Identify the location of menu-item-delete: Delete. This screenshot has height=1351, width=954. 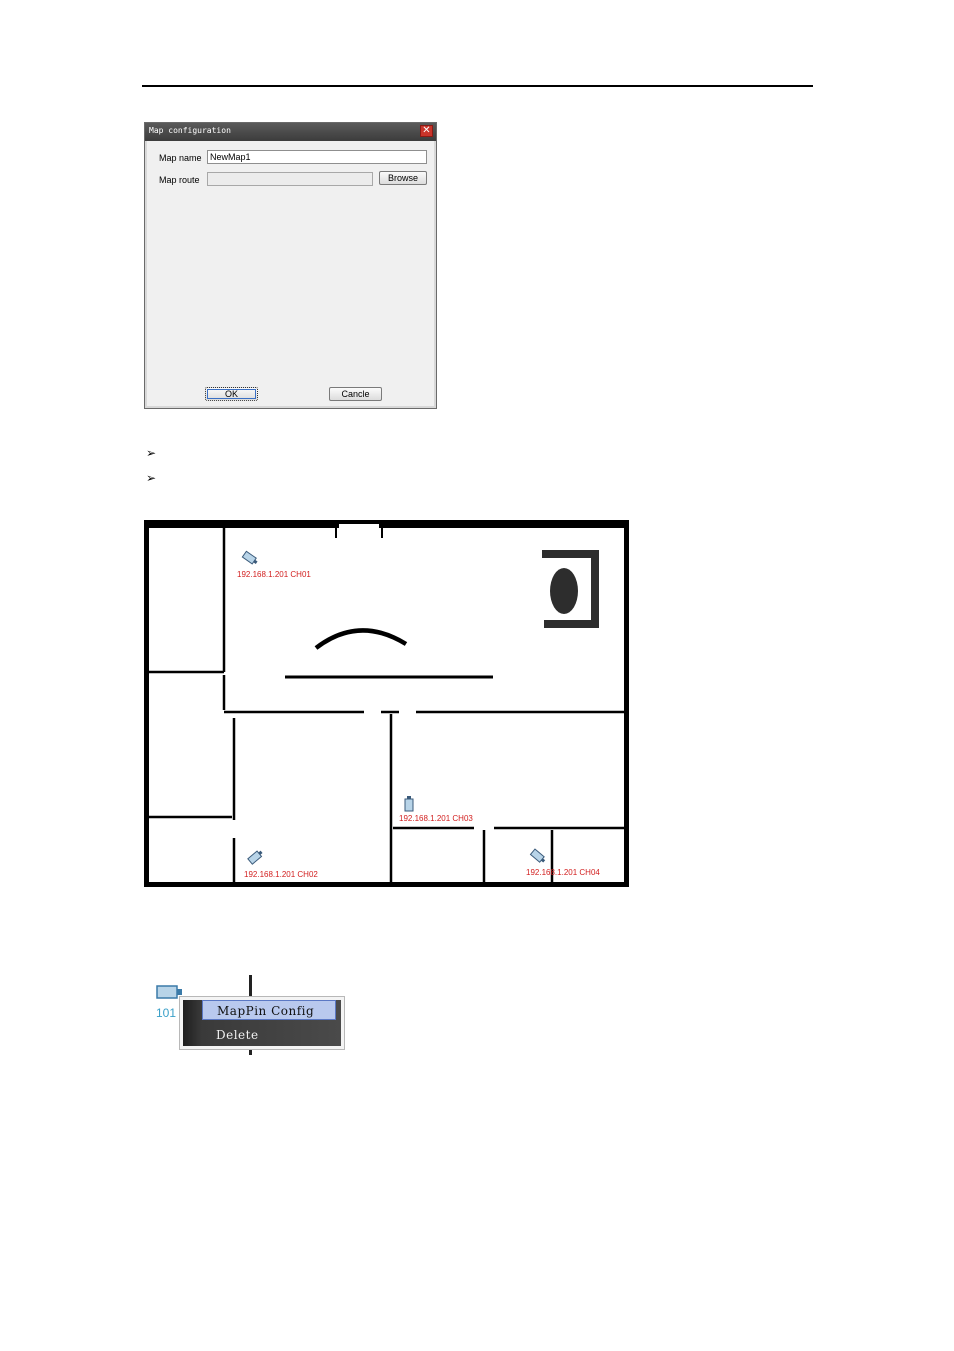
(269, 1035).